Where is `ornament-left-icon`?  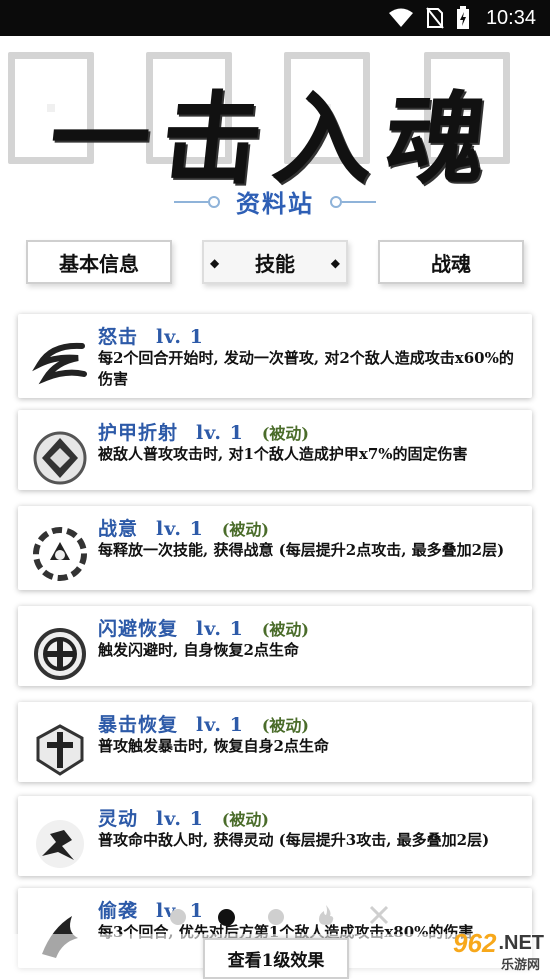
ornament-left-icon is located at coordinates (199, 202).